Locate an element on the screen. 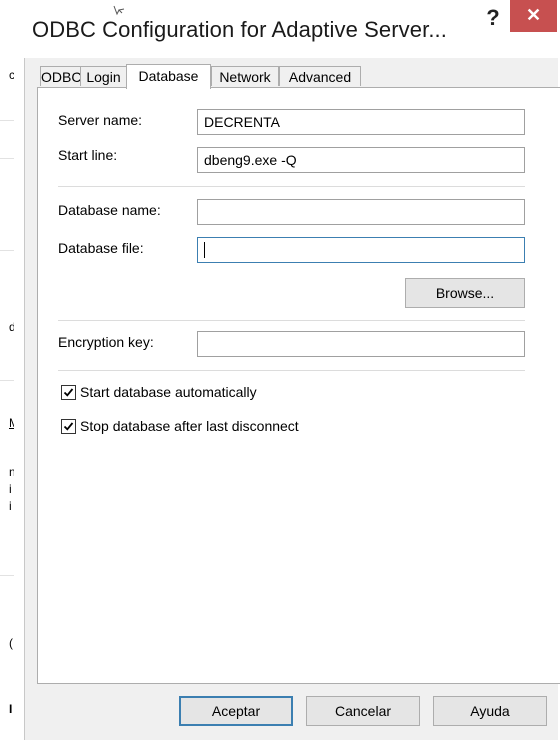 This screenshot has height=740, width=560. start-line-input is located at coordinates (361, 160).